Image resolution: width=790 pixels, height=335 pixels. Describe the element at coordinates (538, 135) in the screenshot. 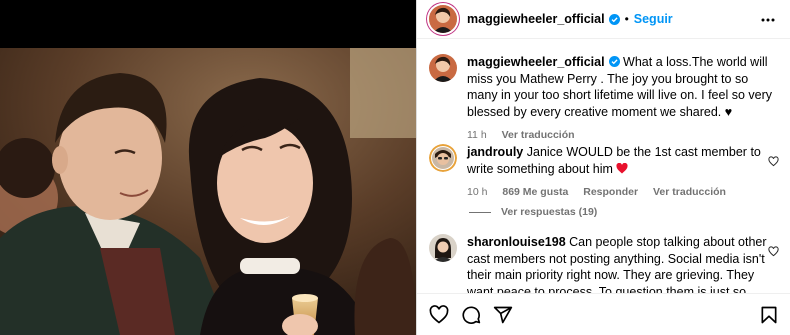

I see `caption-translate-link: Ver traducción` at that location.